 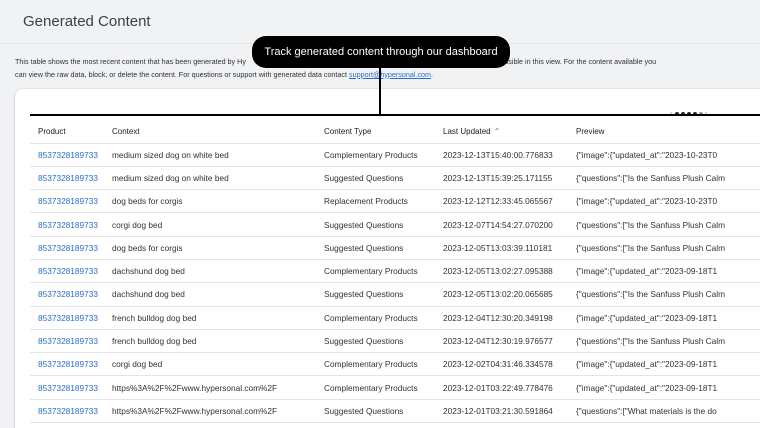 What do you see at coordinates (509, 341) in the screenshot?
I see `last-updated-cell: 2023-12-04T12:30:19.976577` at bounding box center [509, 341].